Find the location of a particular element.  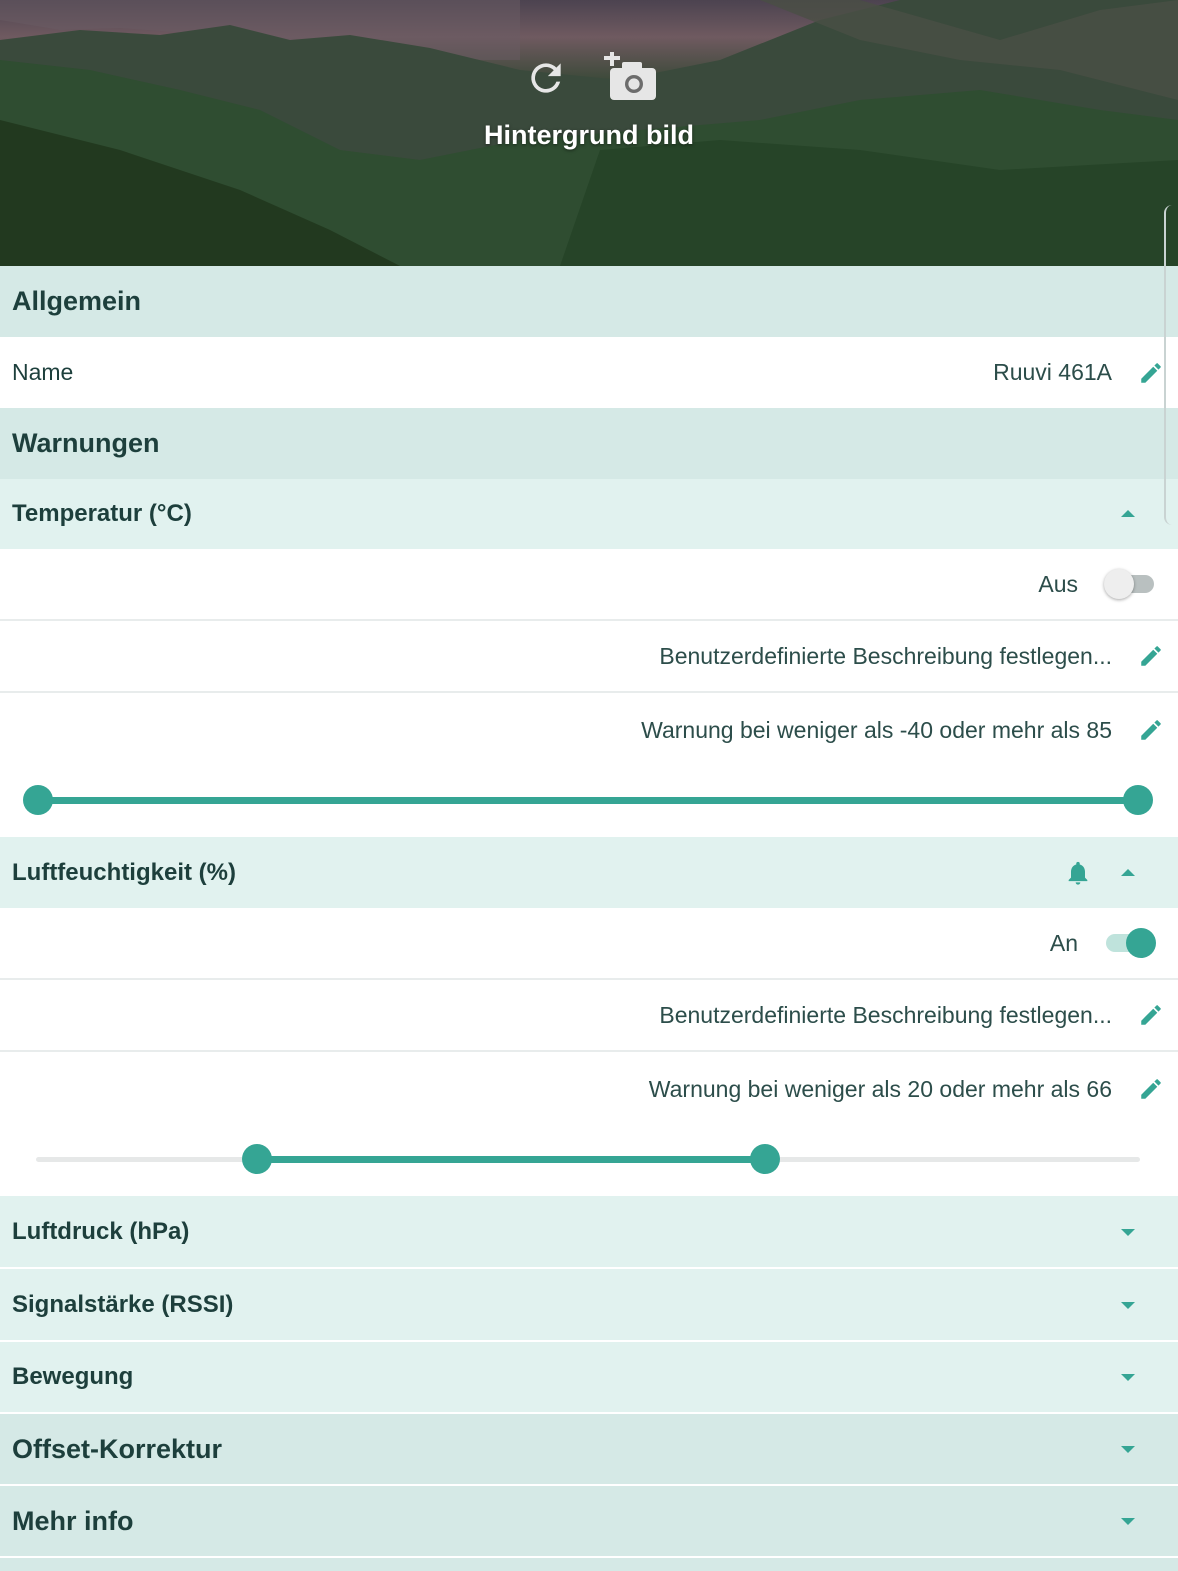

scrollbar is located at coordinates (1171, 365).